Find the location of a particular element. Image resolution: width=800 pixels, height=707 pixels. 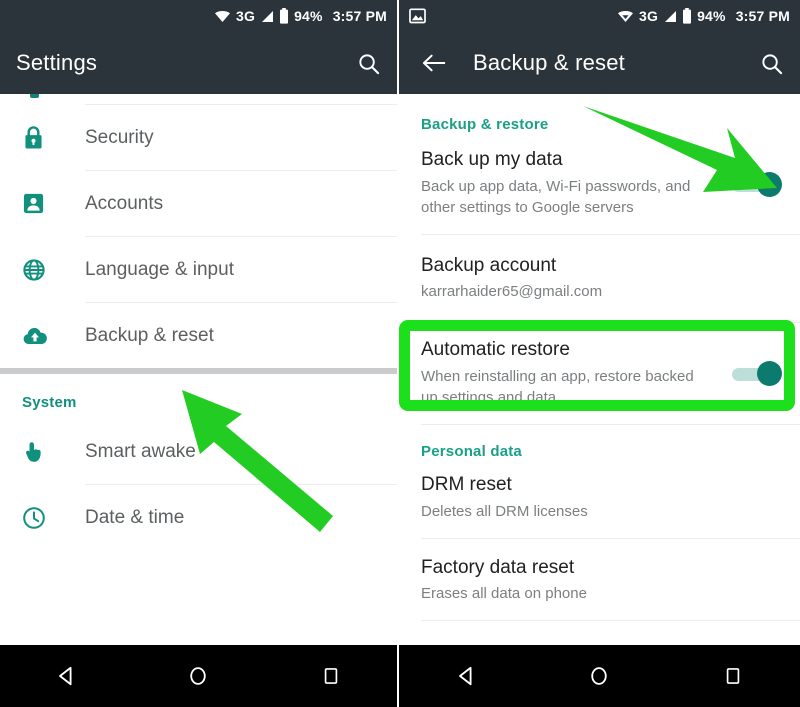

person-badge-icon is located at coordinates (50, 203).